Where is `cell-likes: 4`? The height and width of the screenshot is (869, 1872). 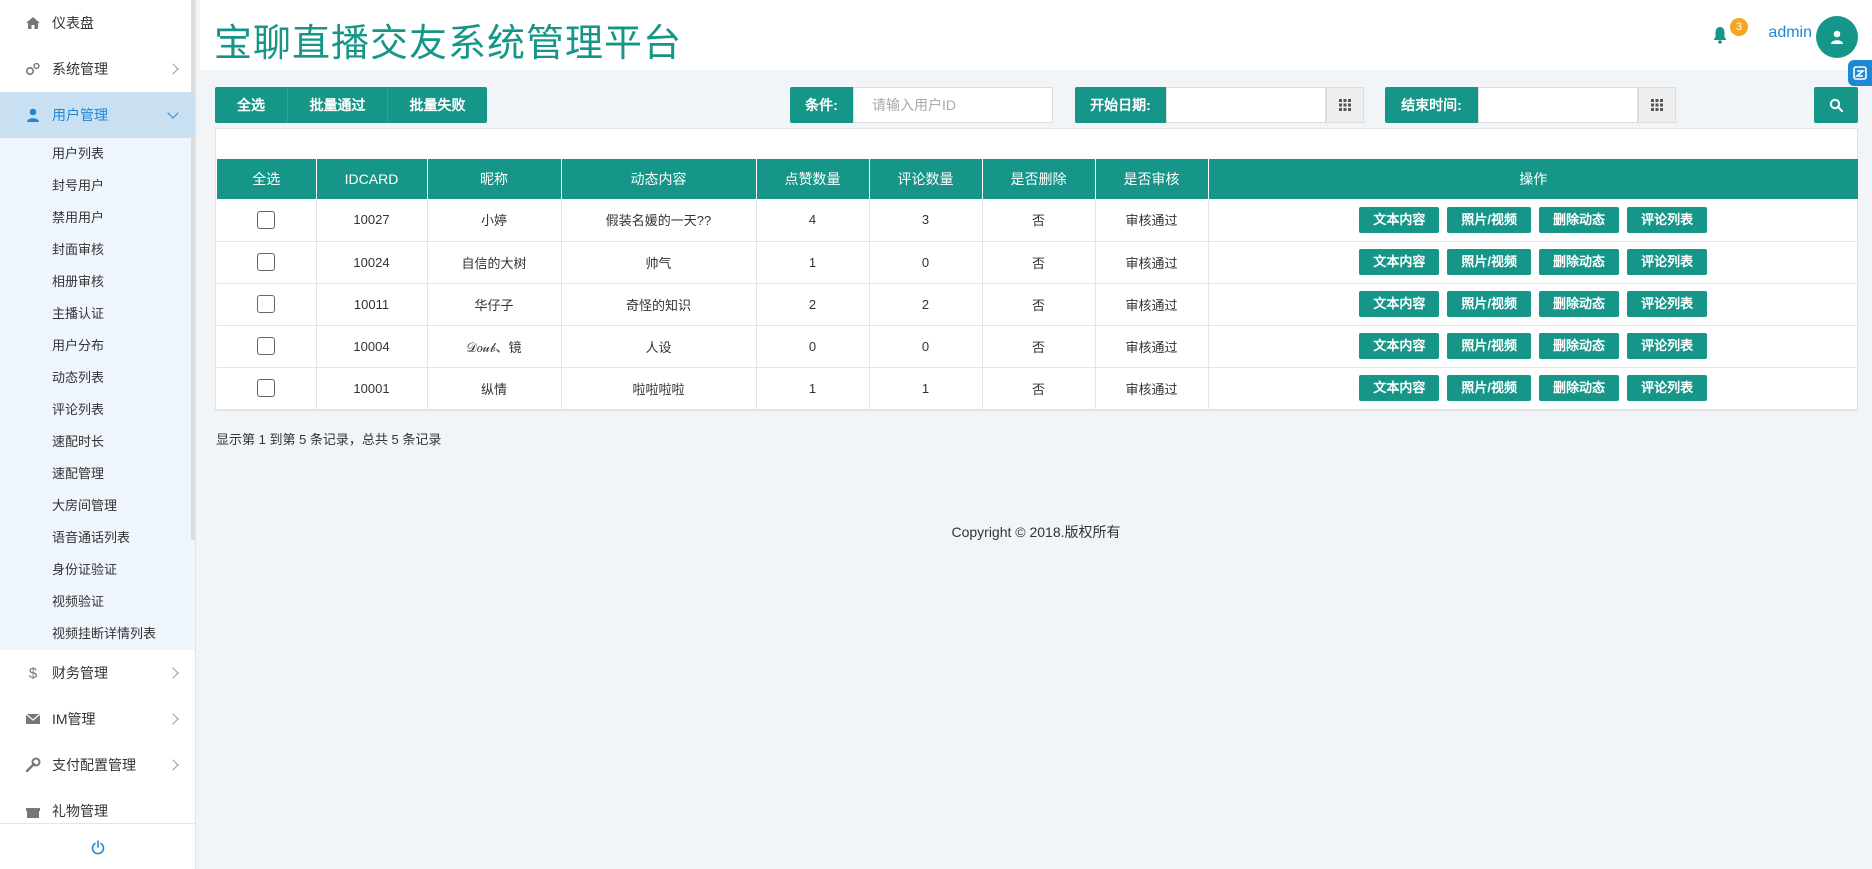 cell-likes: 4 is located at coordinates (813, 220).